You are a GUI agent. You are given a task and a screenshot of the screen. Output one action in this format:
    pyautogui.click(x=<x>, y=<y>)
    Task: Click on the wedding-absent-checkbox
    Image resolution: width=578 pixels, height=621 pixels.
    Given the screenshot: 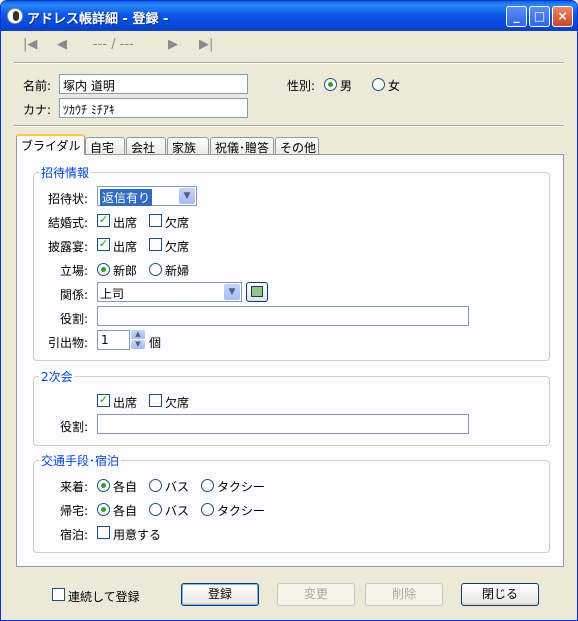 What is the action you would take?
    pyautogui.click(x=155, y=220)
    